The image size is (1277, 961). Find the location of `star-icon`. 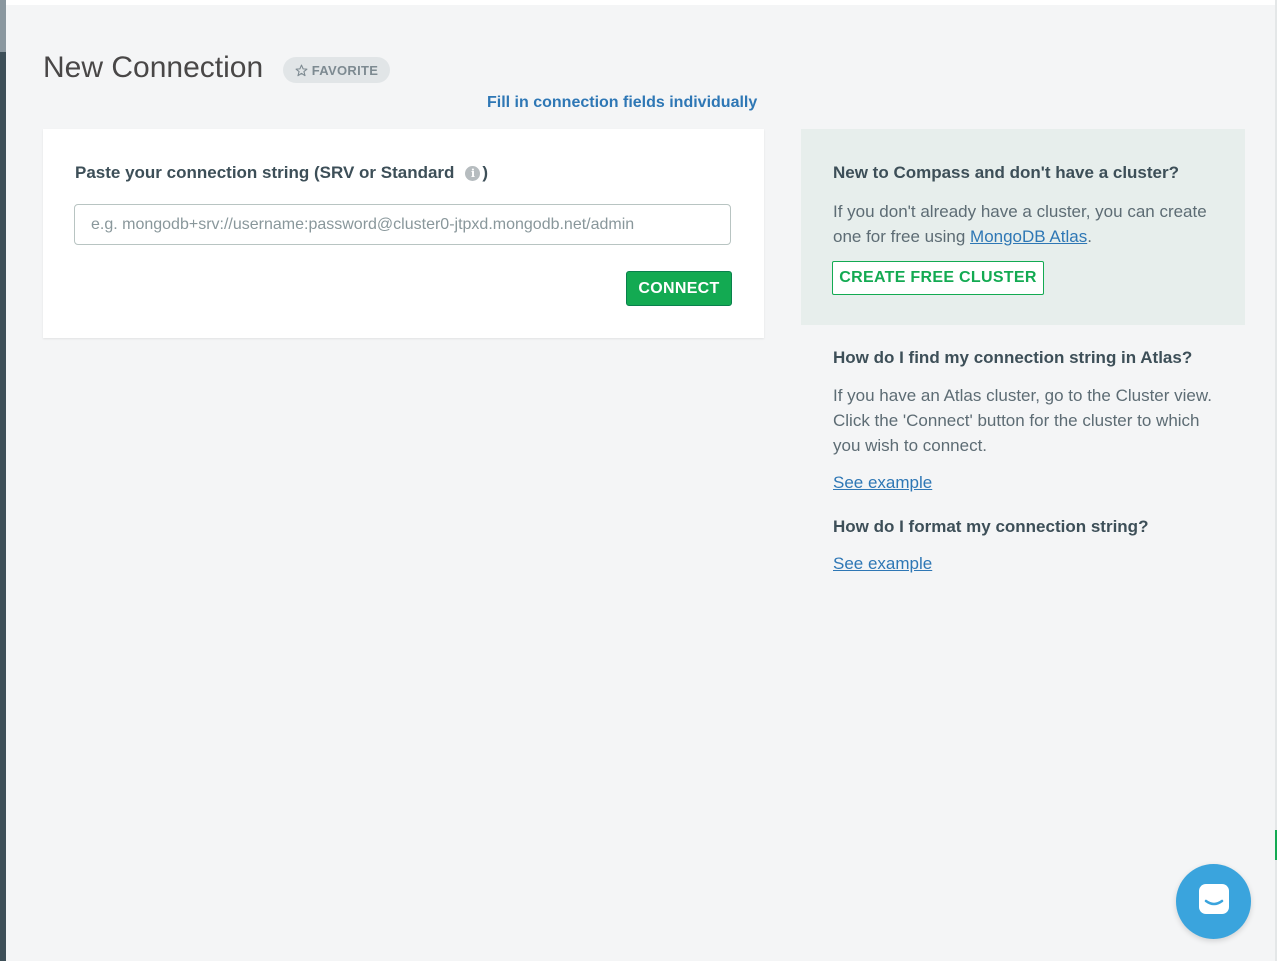

star-icon is located at coordinates (301, 70).